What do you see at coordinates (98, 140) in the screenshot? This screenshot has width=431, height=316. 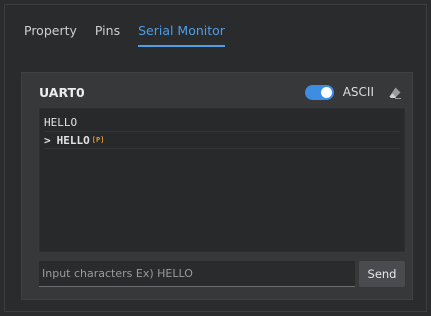 I see `line-tag: [P]` at bounding box center [98, 140].